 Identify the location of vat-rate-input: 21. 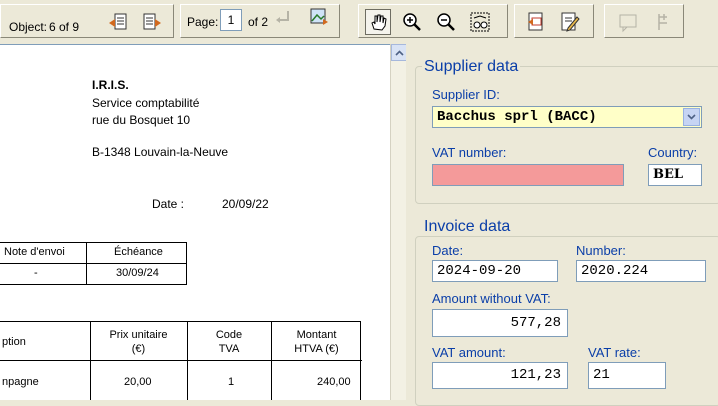
(627, 375).